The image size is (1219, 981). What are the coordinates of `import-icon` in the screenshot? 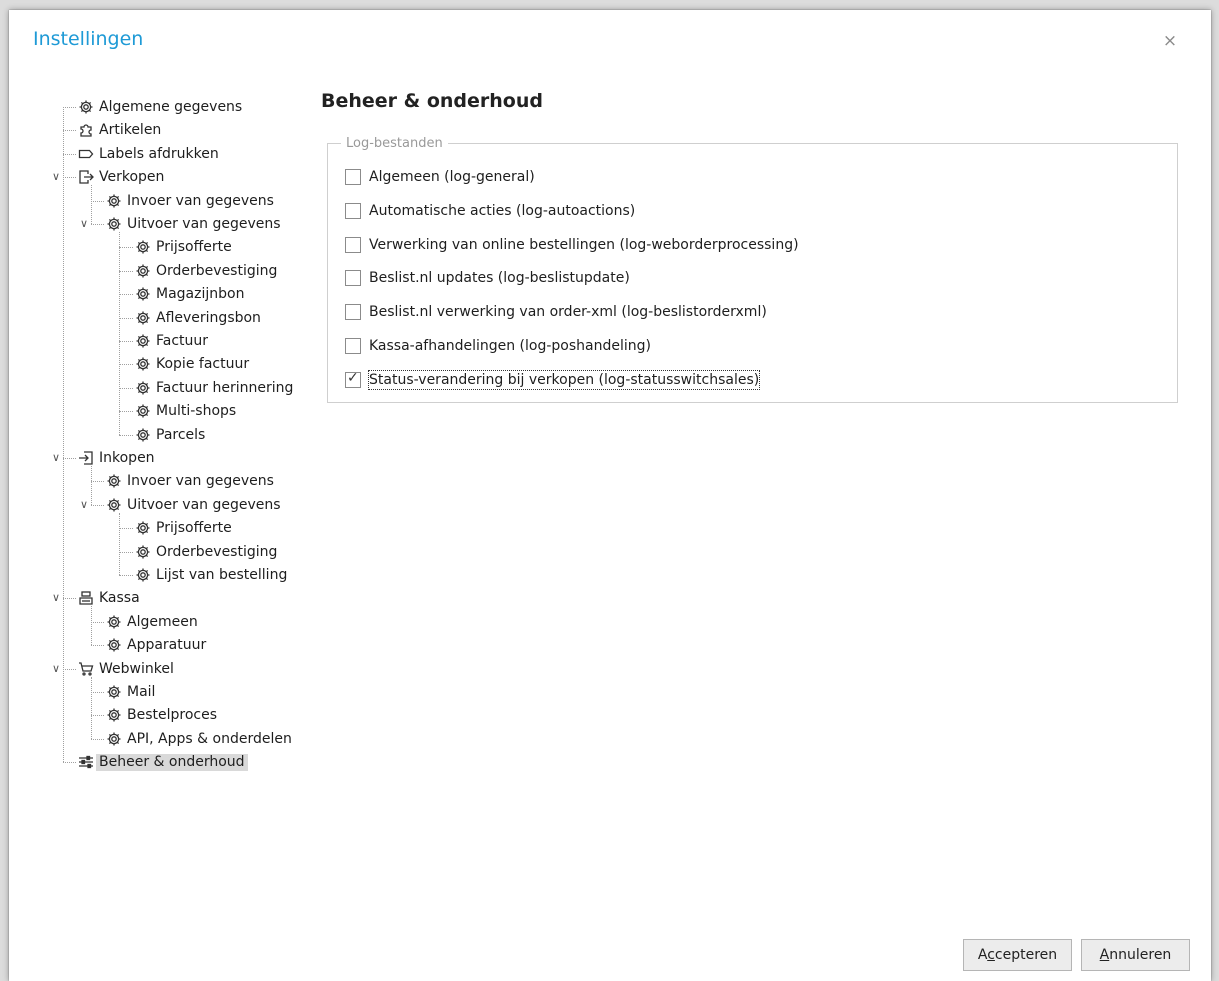 It's located at (86, 458).